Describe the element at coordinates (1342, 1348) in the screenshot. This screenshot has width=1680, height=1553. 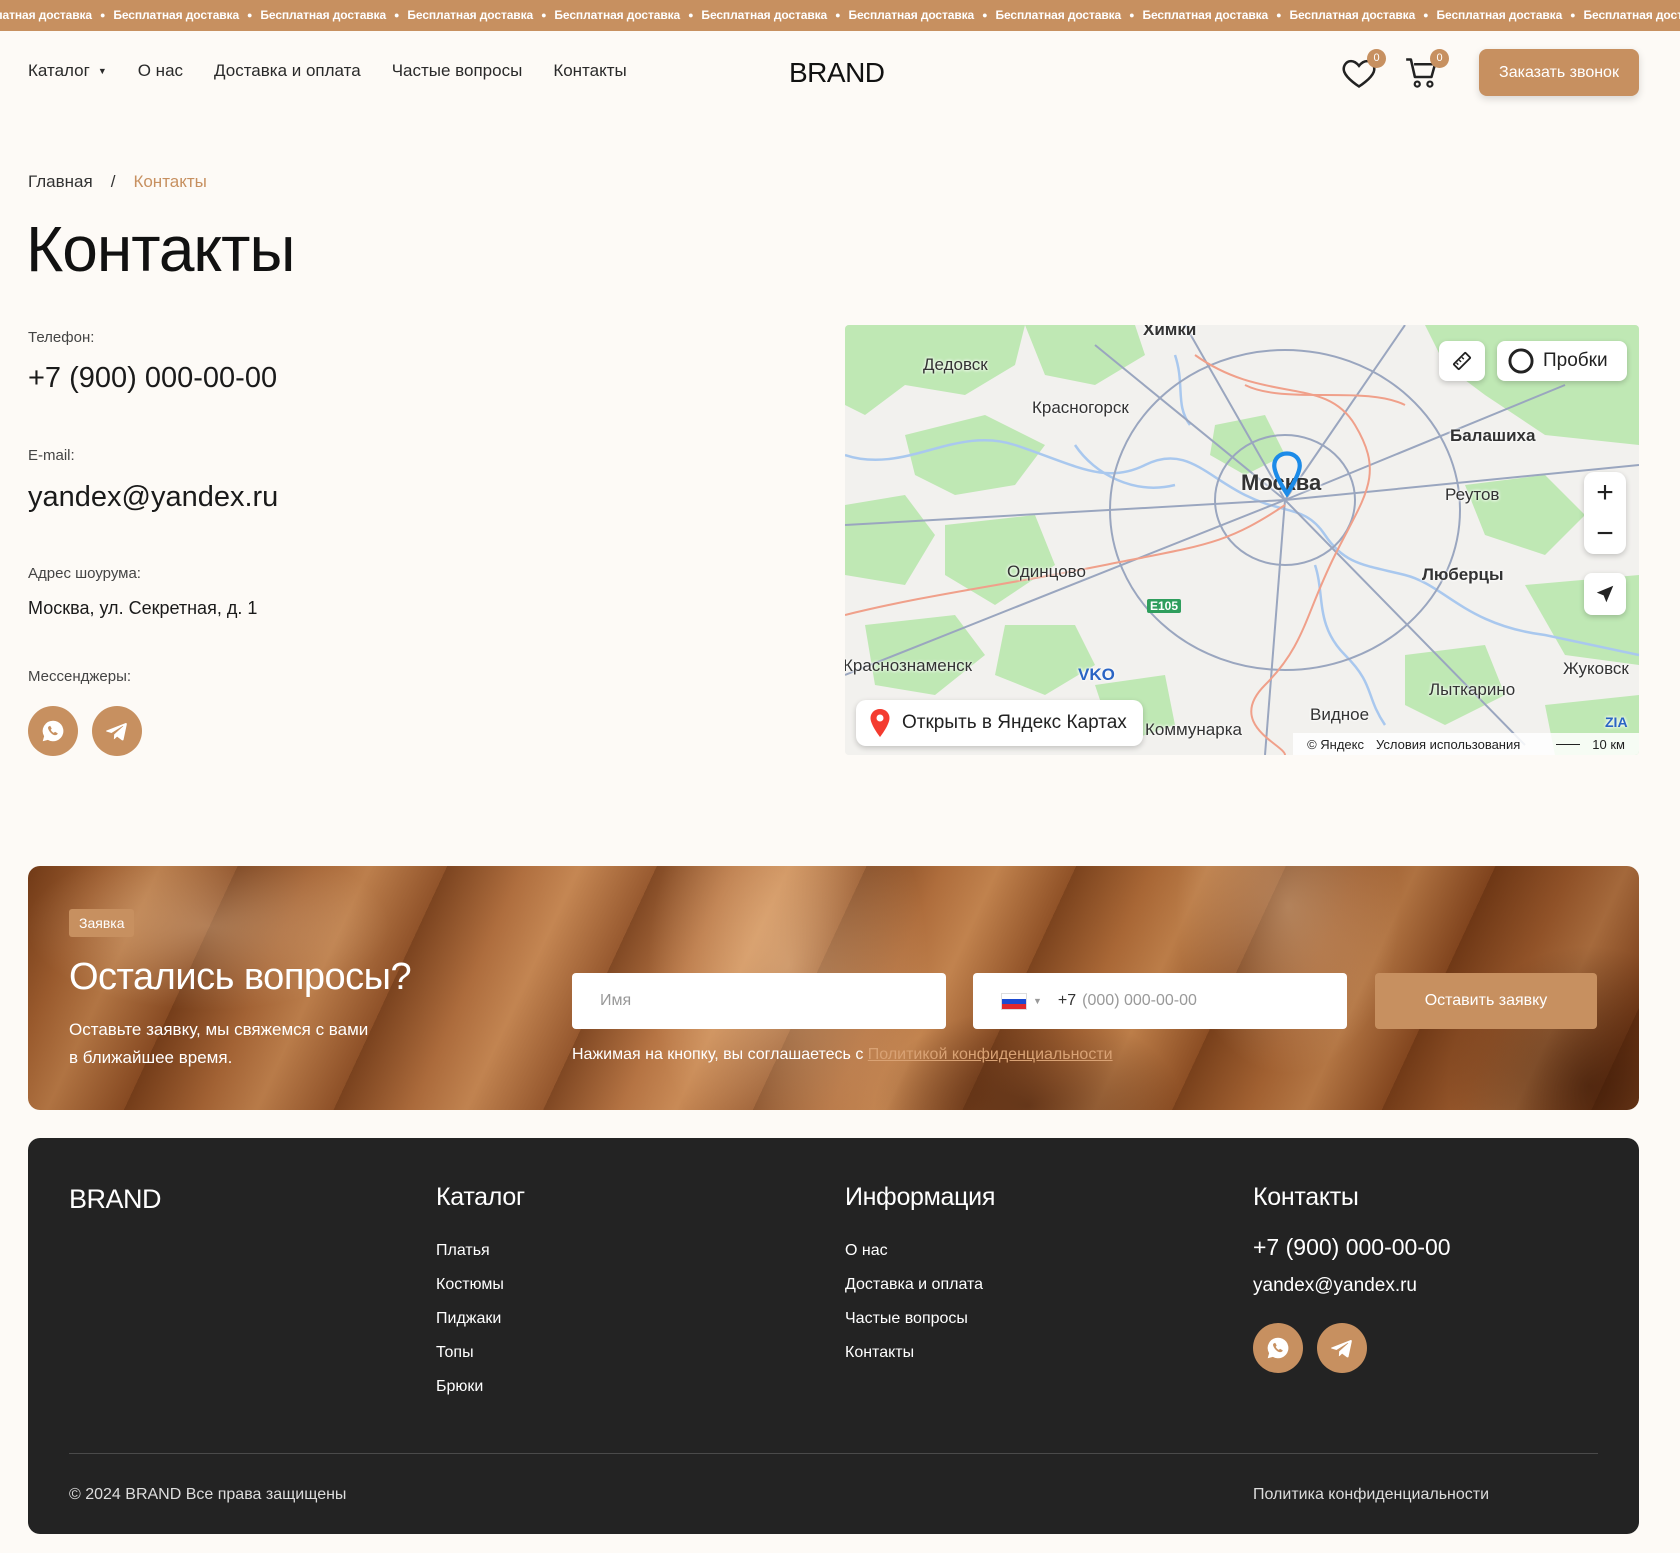
I see `footer-telegram-button` at that location.